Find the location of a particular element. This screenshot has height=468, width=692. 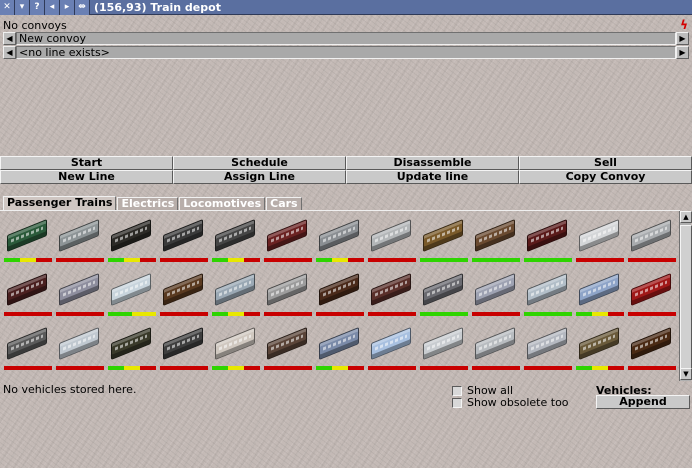

new-line-button: New Line is located at coordinates (86, 177).